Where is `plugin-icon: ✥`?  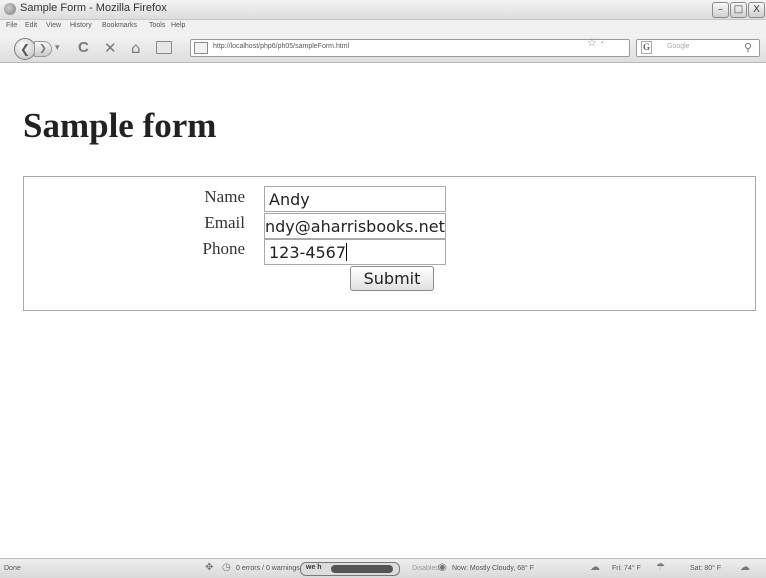 plugin-icon: ✥ is located at coordinates (209, 567).